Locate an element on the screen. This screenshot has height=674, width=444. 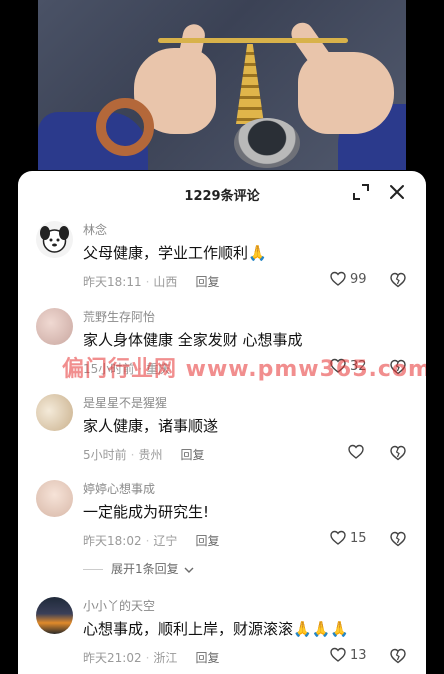
comment-meta: 昨天18:02 · 辽宁 回复 is located at coordinates (151, 541).